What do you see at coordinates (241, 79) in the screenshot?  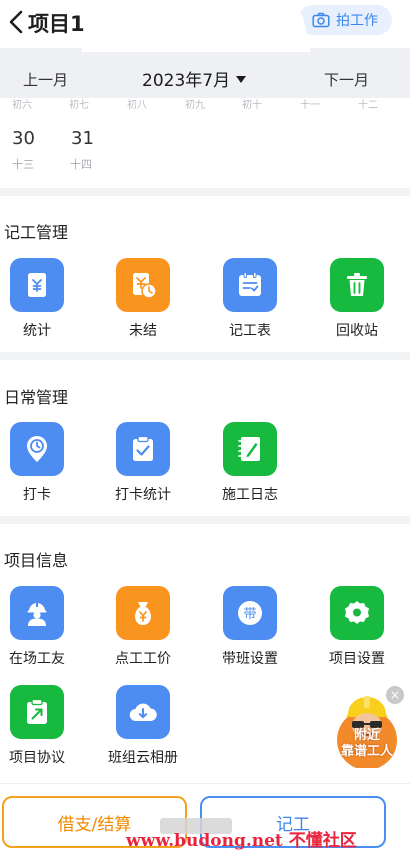 I see `caret-down-icon` at bounding box center [241, 79].